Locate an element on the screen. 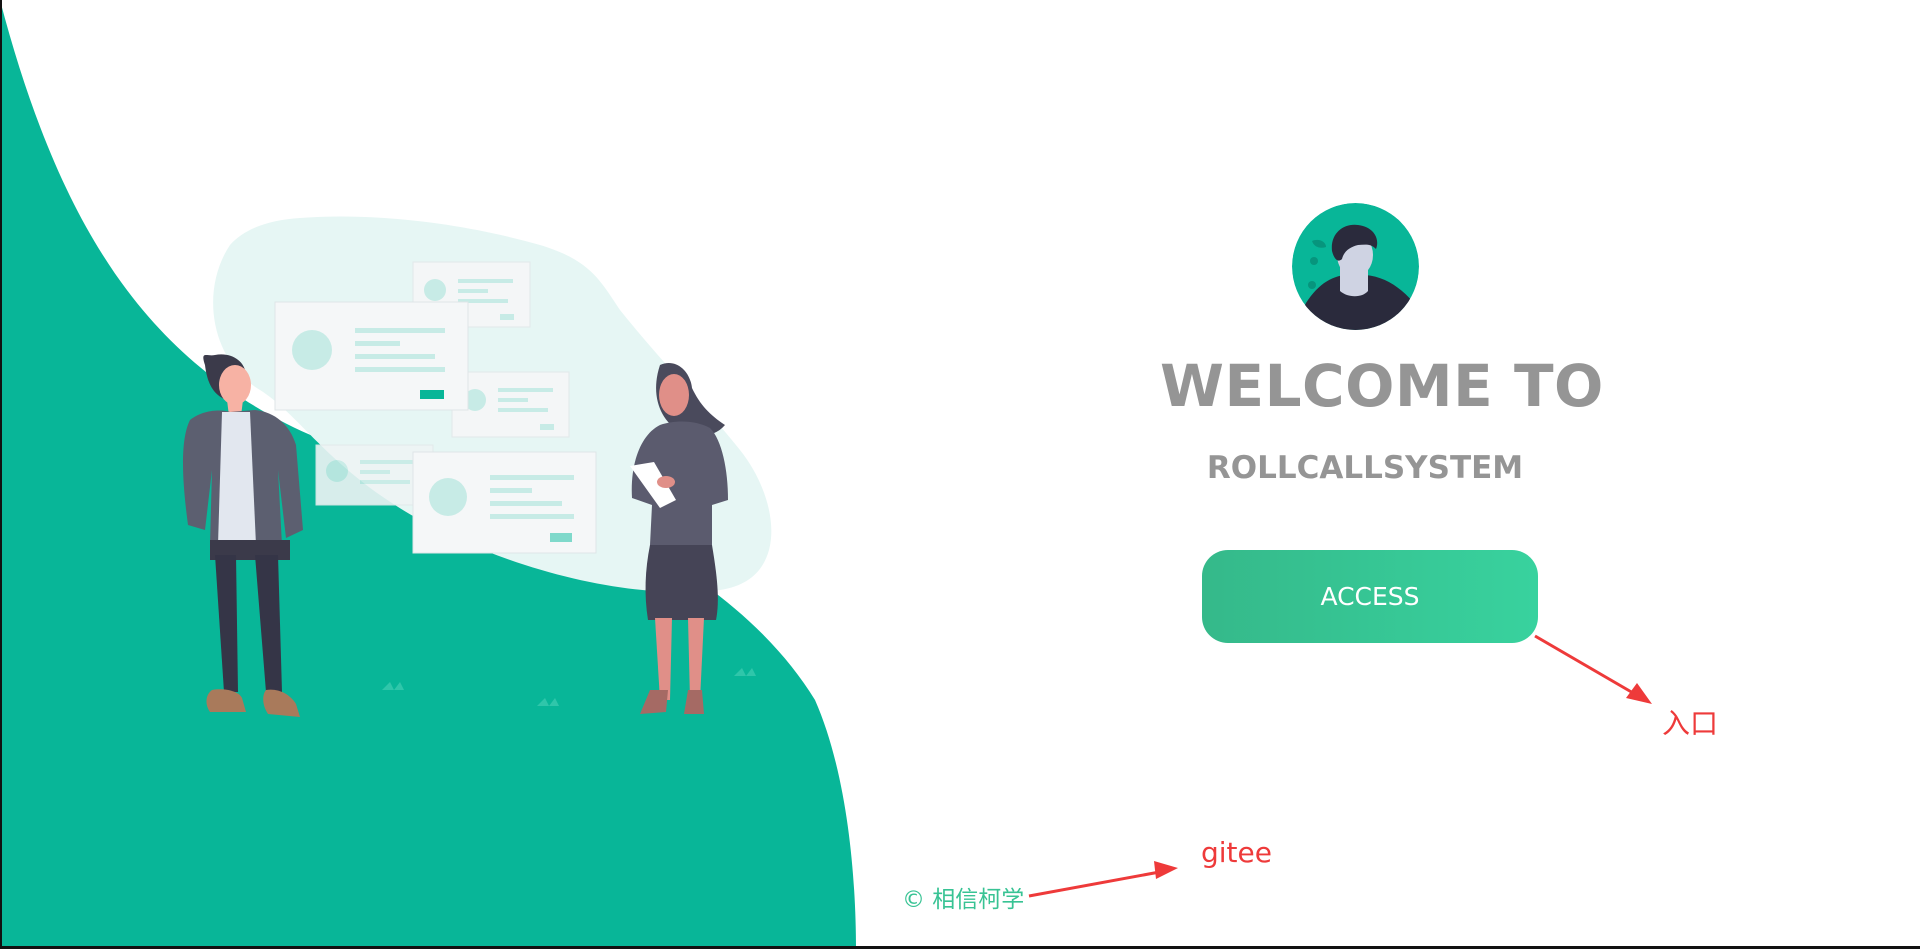  entry-annotation: 入口 is located at coordinates (1690, 723).